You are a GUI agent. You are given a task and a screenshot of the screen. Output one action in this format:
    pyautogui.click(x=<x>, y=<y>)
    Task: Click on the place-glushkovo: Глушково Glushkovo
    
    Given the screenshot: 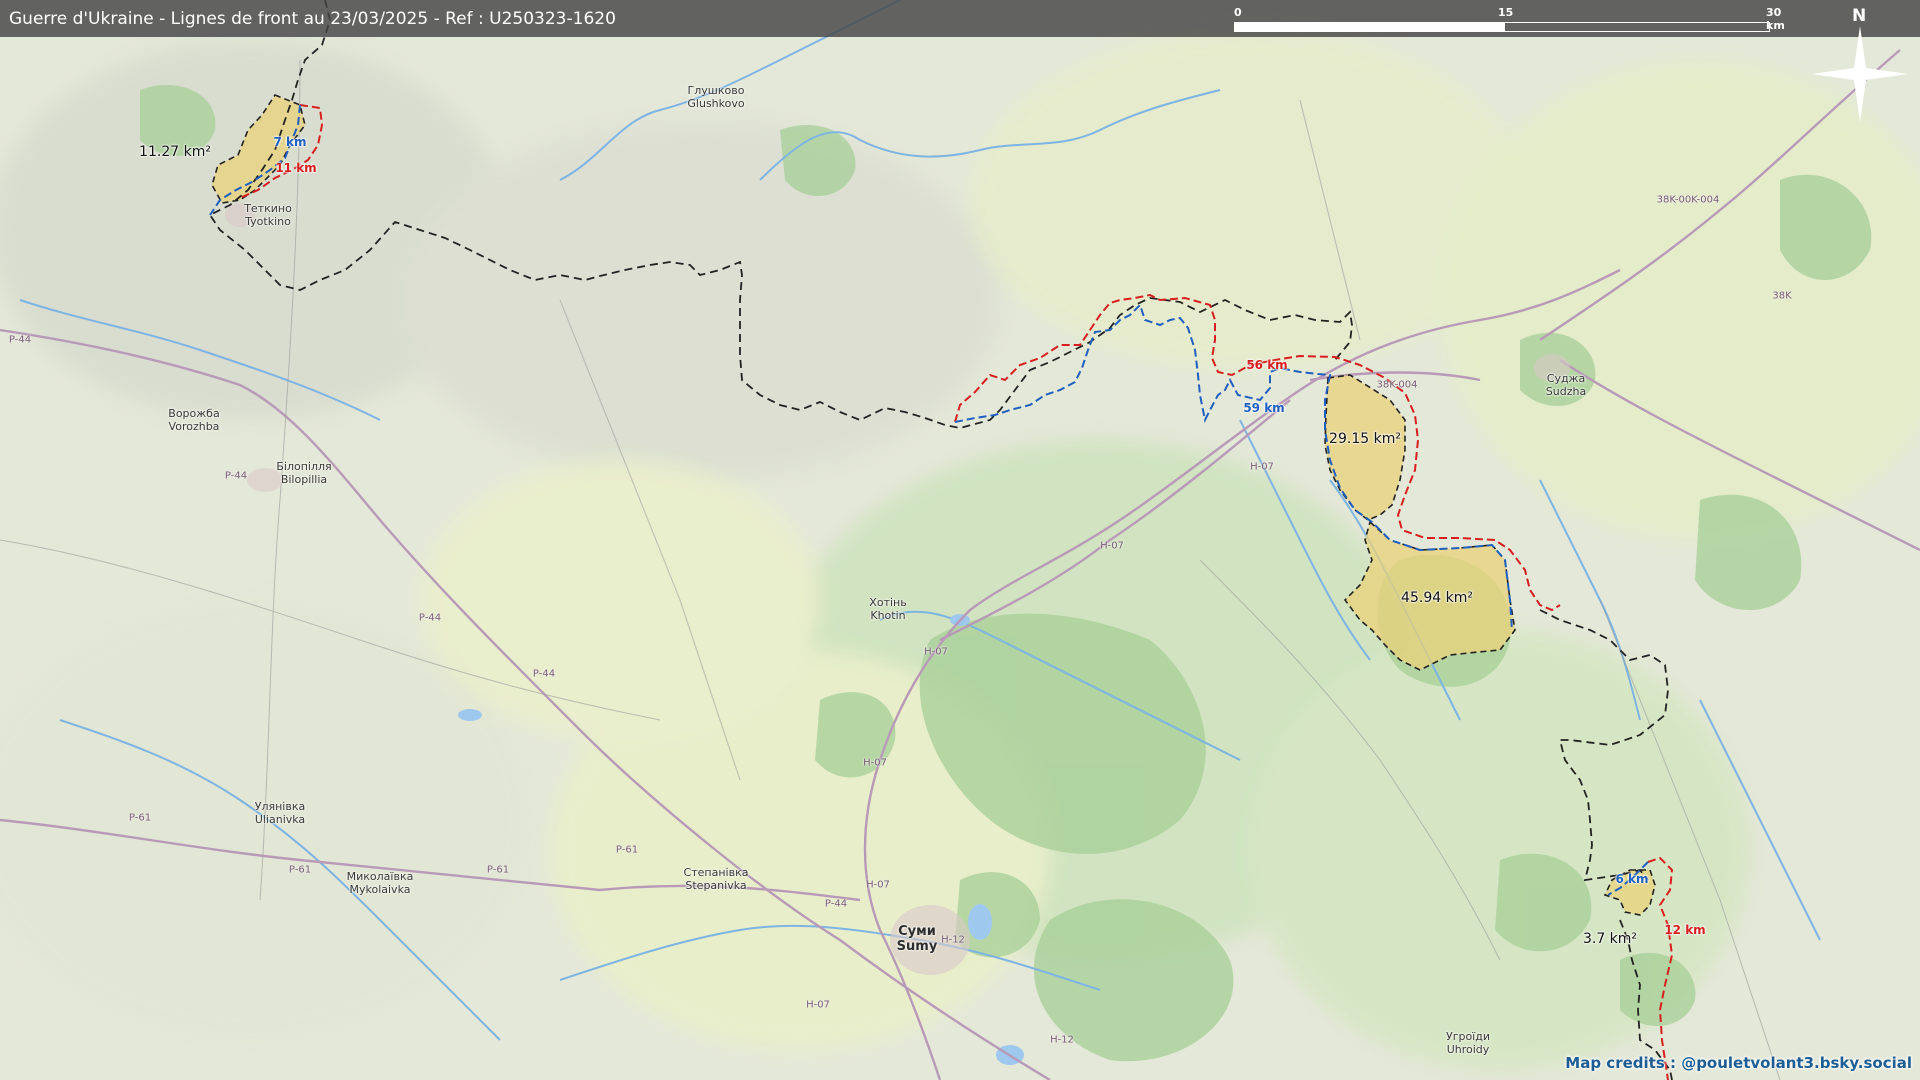 What is the action you would take?
    pyautogui.click(x=716, y=97)
    